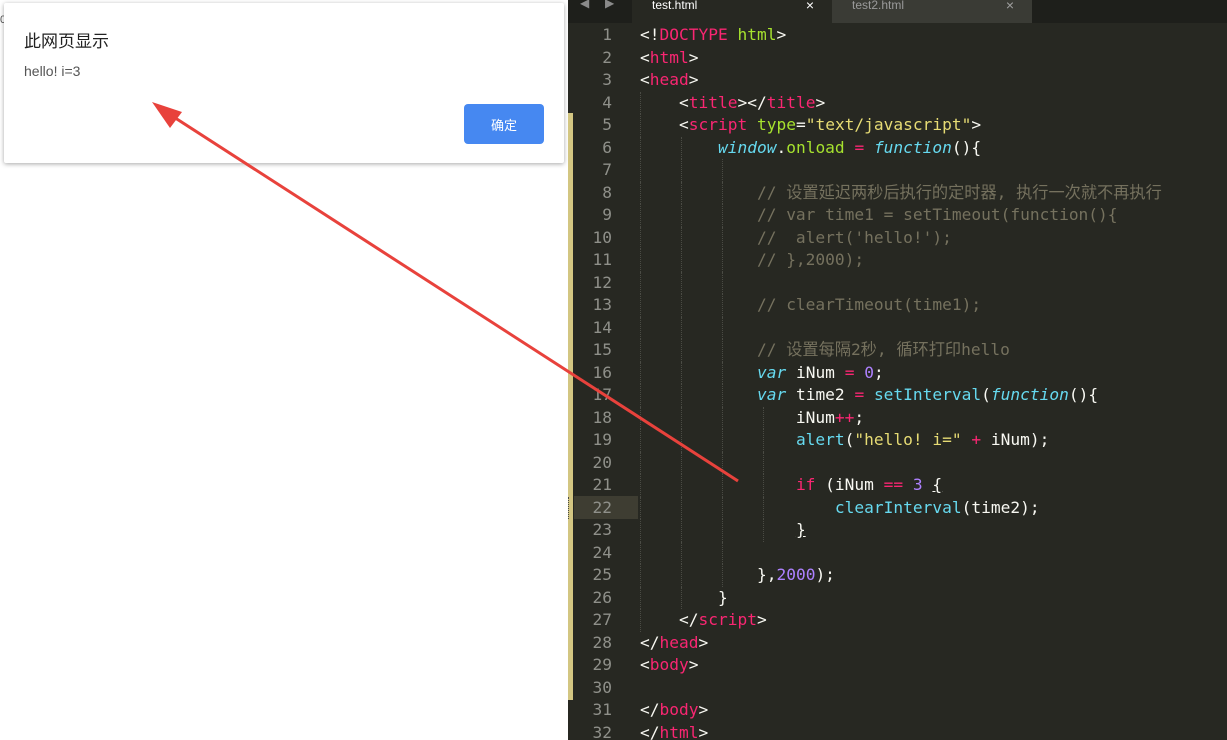 The image size is (1227, 740). I want to click on code-token: clearInterval, so click(898, 507).